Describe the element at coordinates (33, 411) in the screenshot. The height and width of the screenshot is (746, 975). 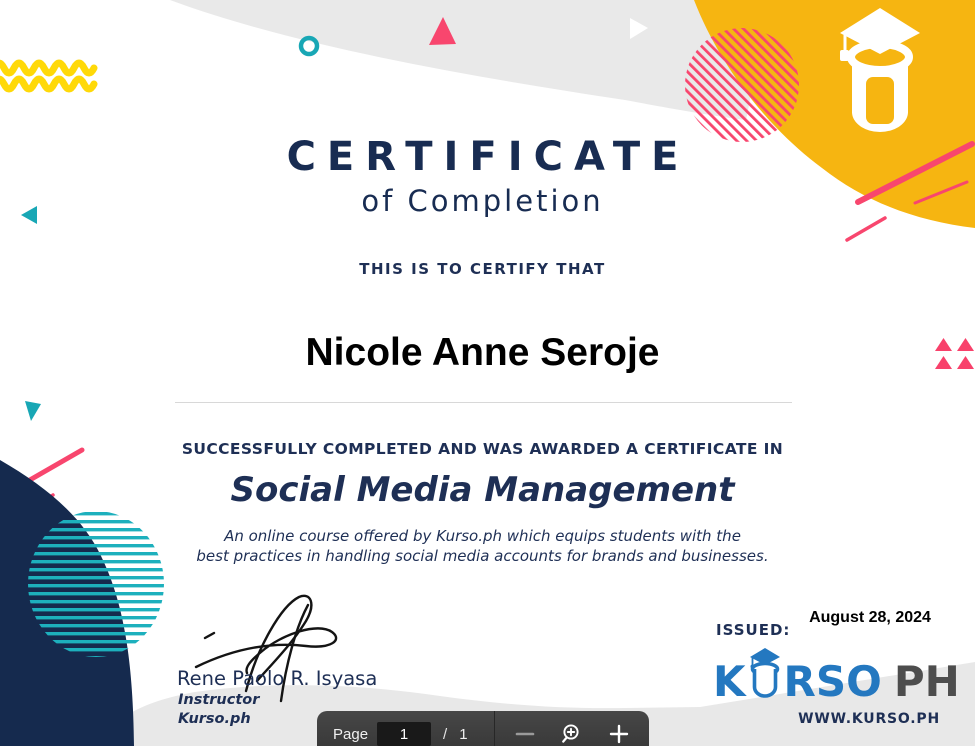
I see `teal-down-triangle-icon` at that location.